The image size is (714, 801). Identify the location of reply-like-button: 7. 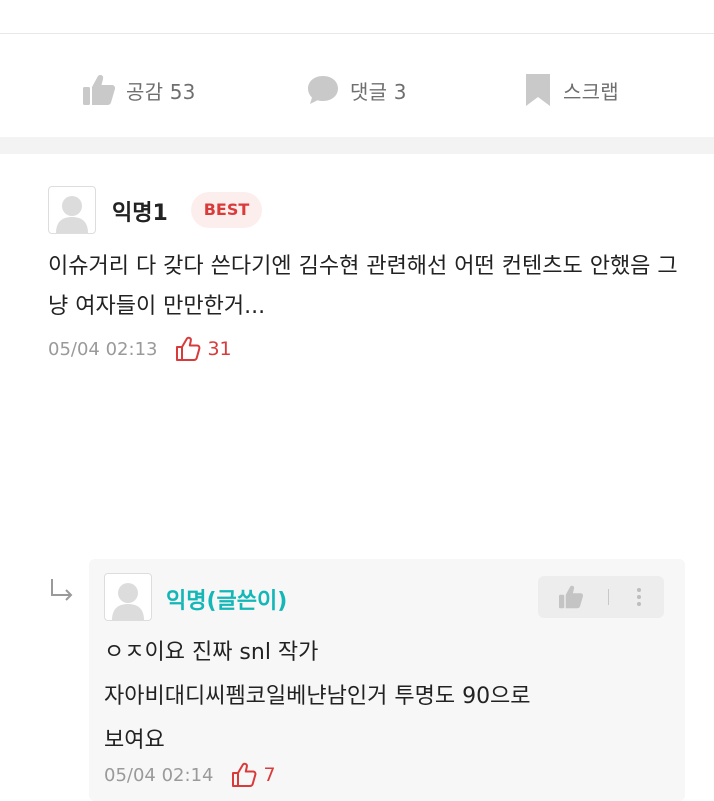
(253, 775).